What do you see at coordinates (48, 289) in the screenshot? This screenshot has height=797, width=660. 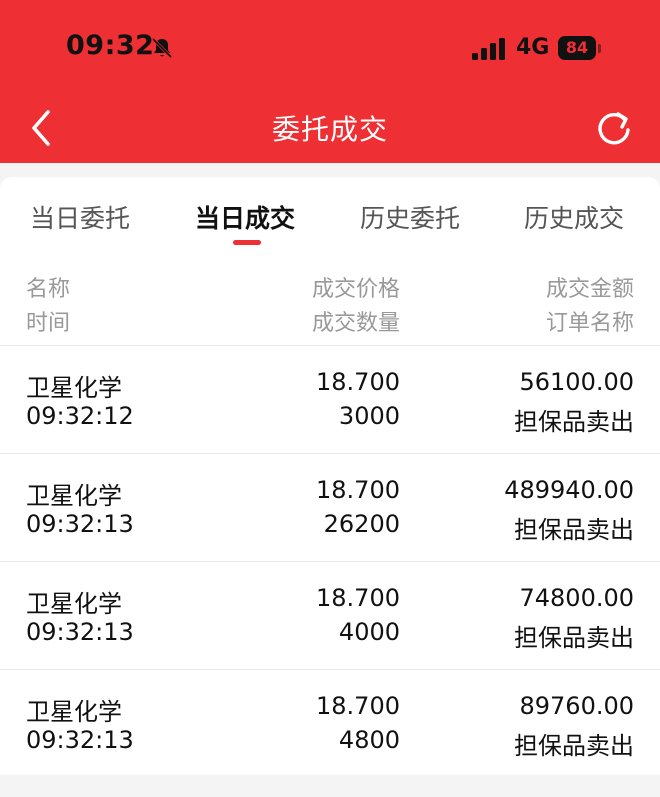 I see `header-name: 名称` at bounding box center [48, 289].